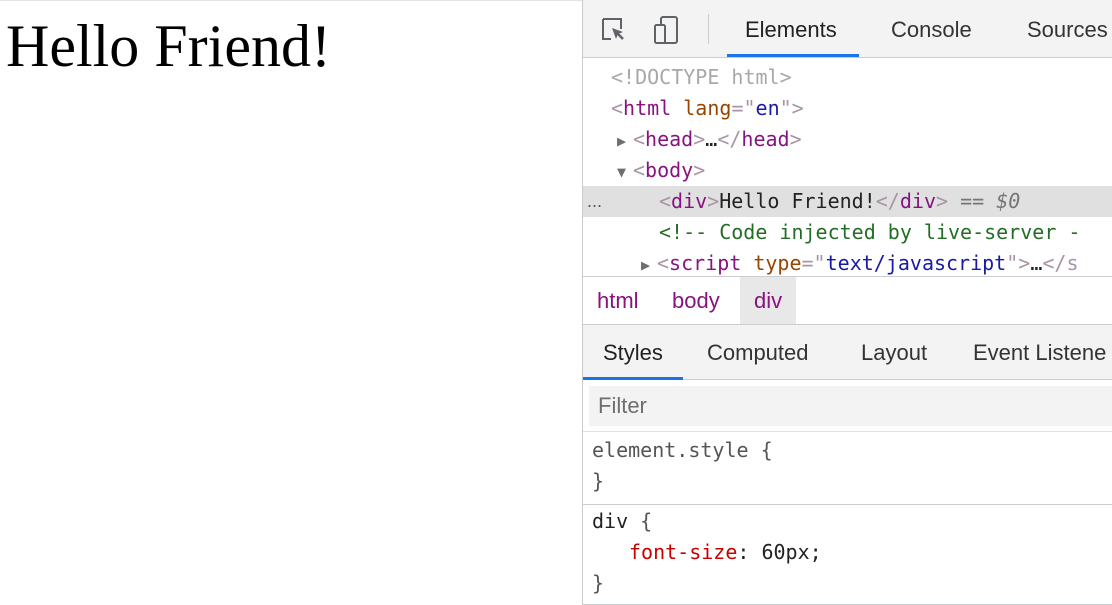  I want to click on devtools-tabbar: Elements Console Sources, so click(847, 29).